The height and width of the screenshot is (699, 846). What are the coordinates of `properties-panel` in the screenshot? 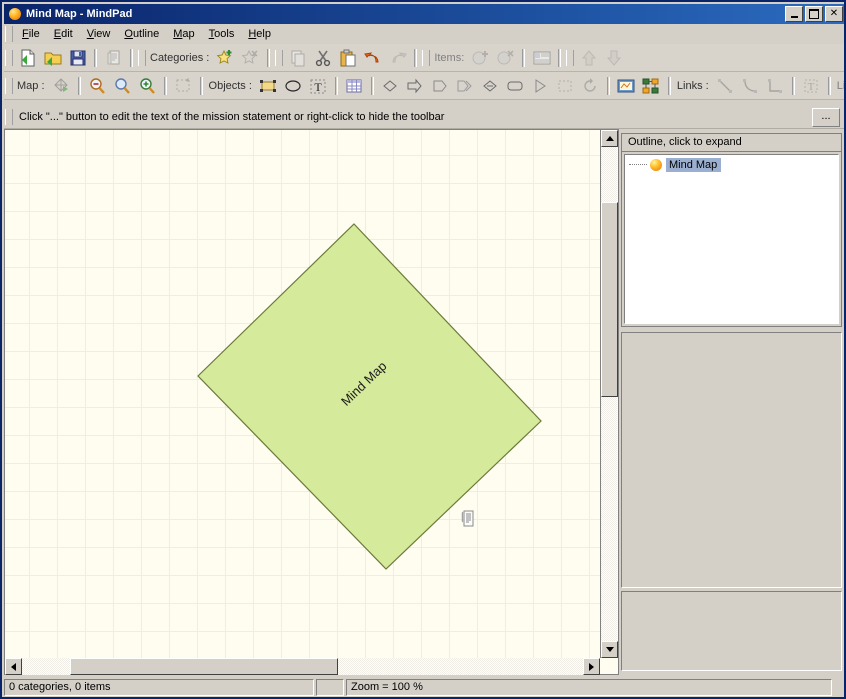 It's located at (731, 460).